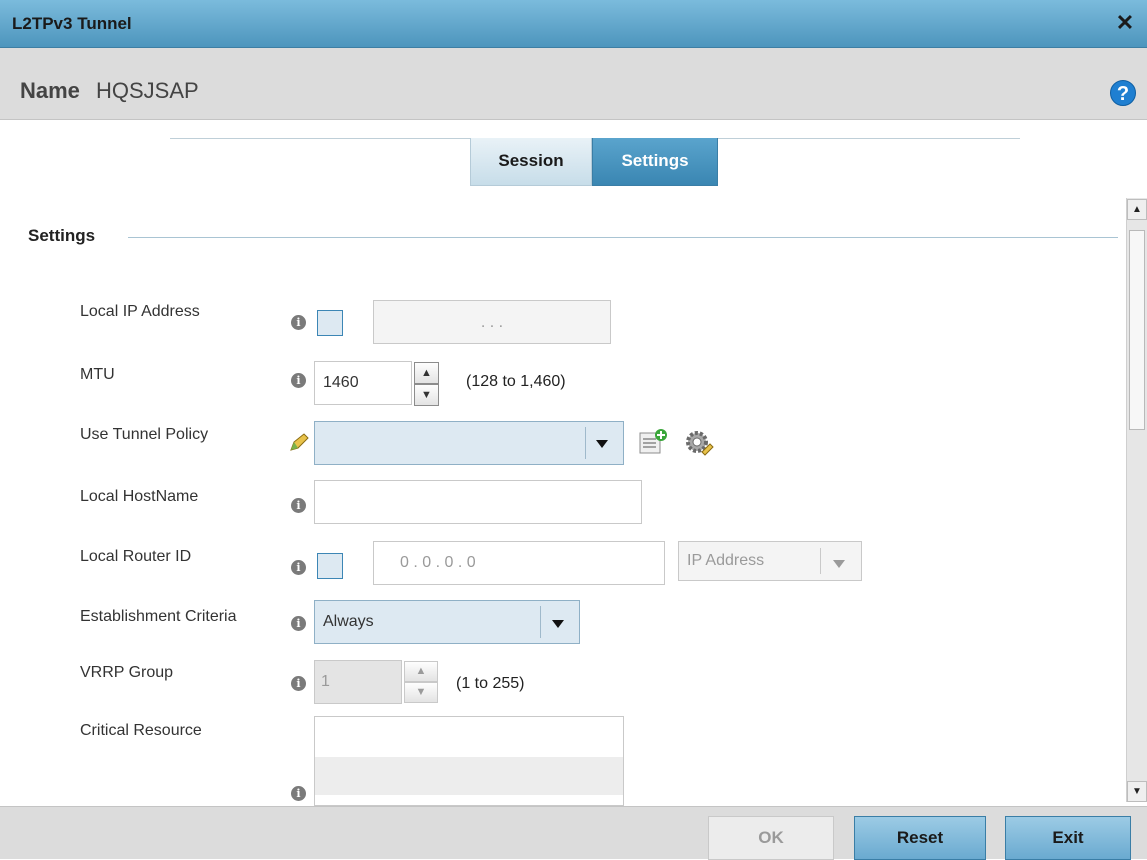 This screenshot has width=1147, height=860. I want to click on local-router-id-input: 0 . 0 . 0 . 0, so click(519, 563).